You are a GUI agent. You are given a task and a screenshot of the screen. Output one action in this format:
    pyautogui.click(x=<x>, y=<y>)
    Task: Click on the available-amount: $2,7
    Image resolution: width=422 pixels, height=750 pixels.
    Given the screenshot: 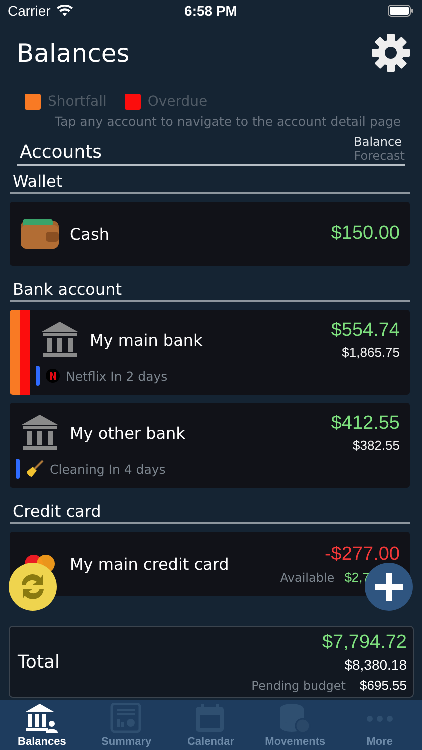 What is the action you would take?
    pyautogui.click(x=357, y=577)
    